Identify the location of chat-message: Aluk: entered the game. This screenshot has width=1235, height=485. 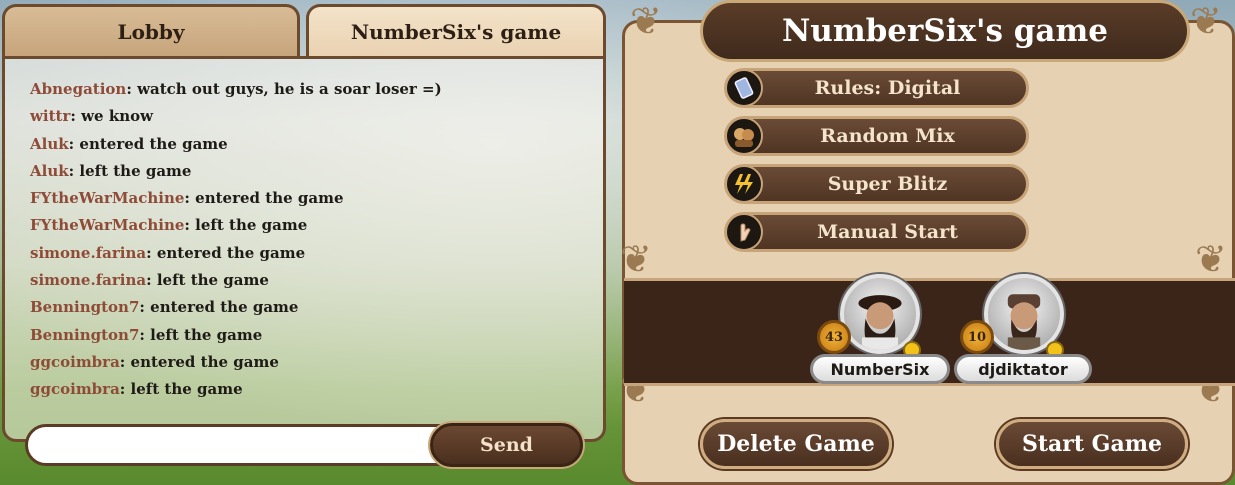
(310, 144).